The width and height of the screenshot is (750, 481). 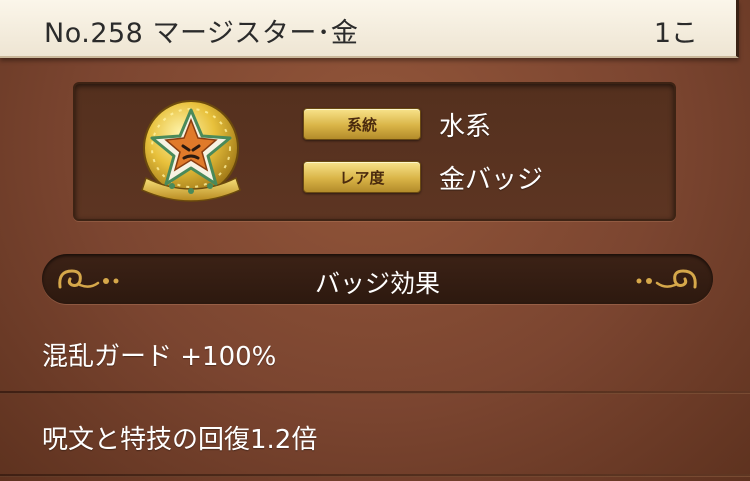 I want to click on flourish-ornament-icon, so click(x=666, y=279).